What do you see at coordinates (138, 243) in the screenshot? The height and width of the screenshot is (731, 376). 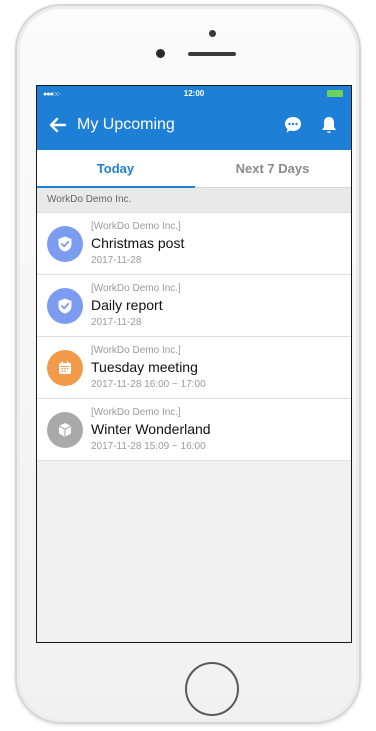 I see `item-title: Christmas post` at bounding box center [138, 243].